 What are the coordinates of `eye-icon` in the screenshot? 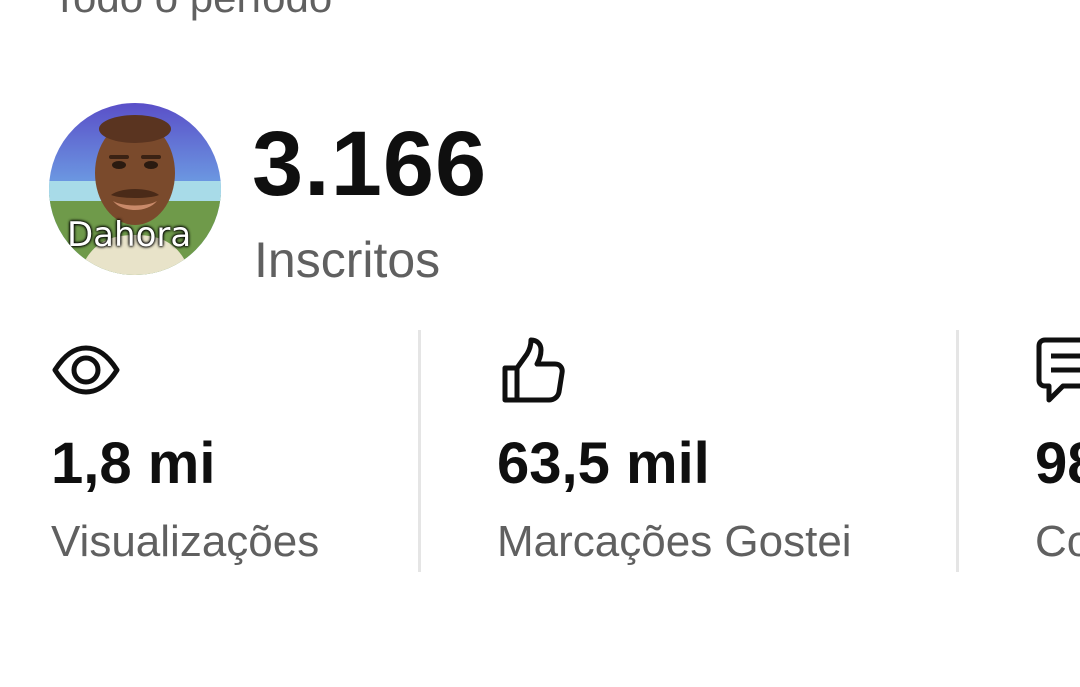 It's located at (86, 369).